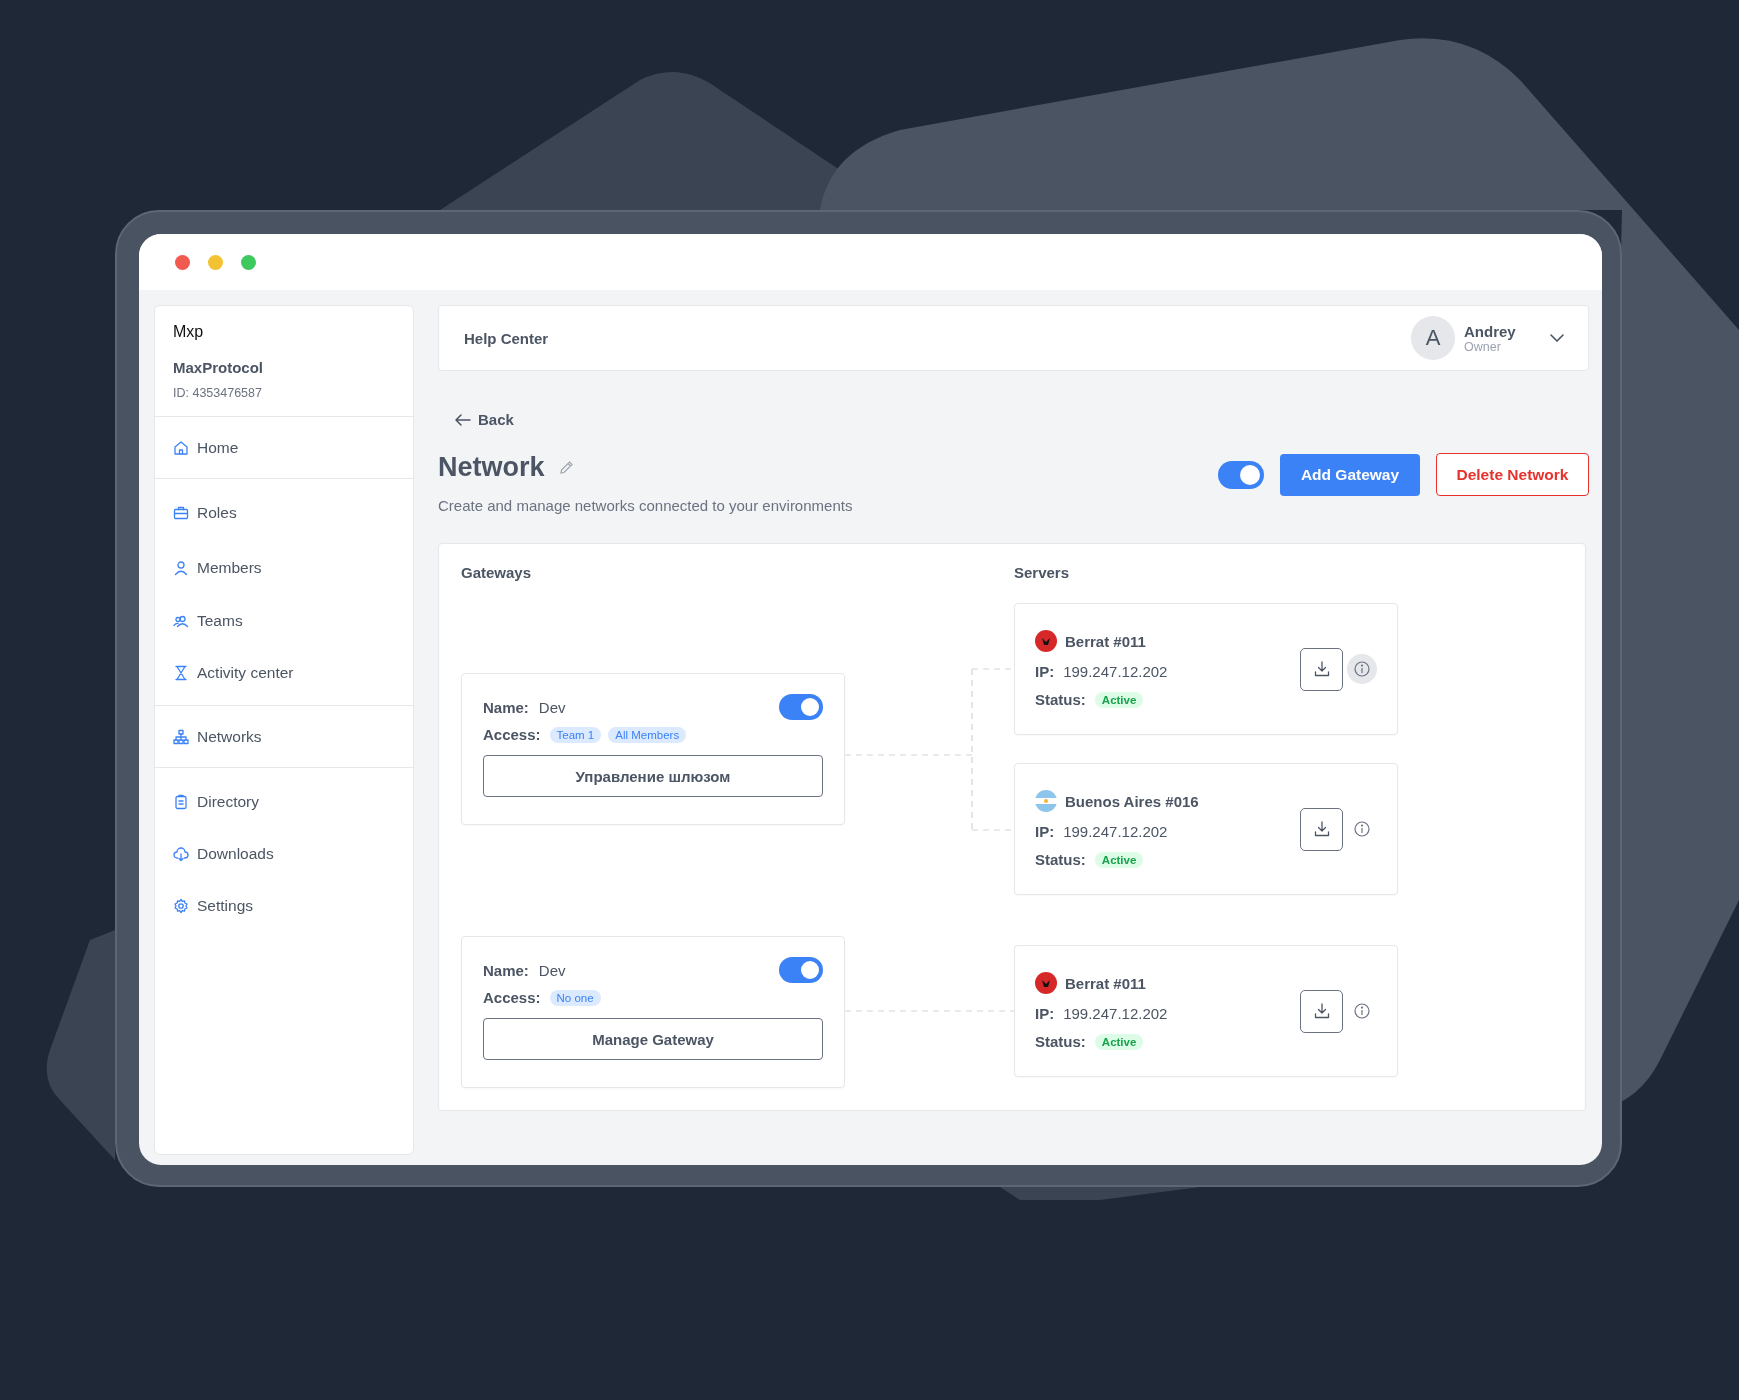 The width and height of the screenshot is (1739, 1400). What do you see at coordinates (182, 262) in the screenshot?
I see `close-window-button` at bounding box center [182, 262].